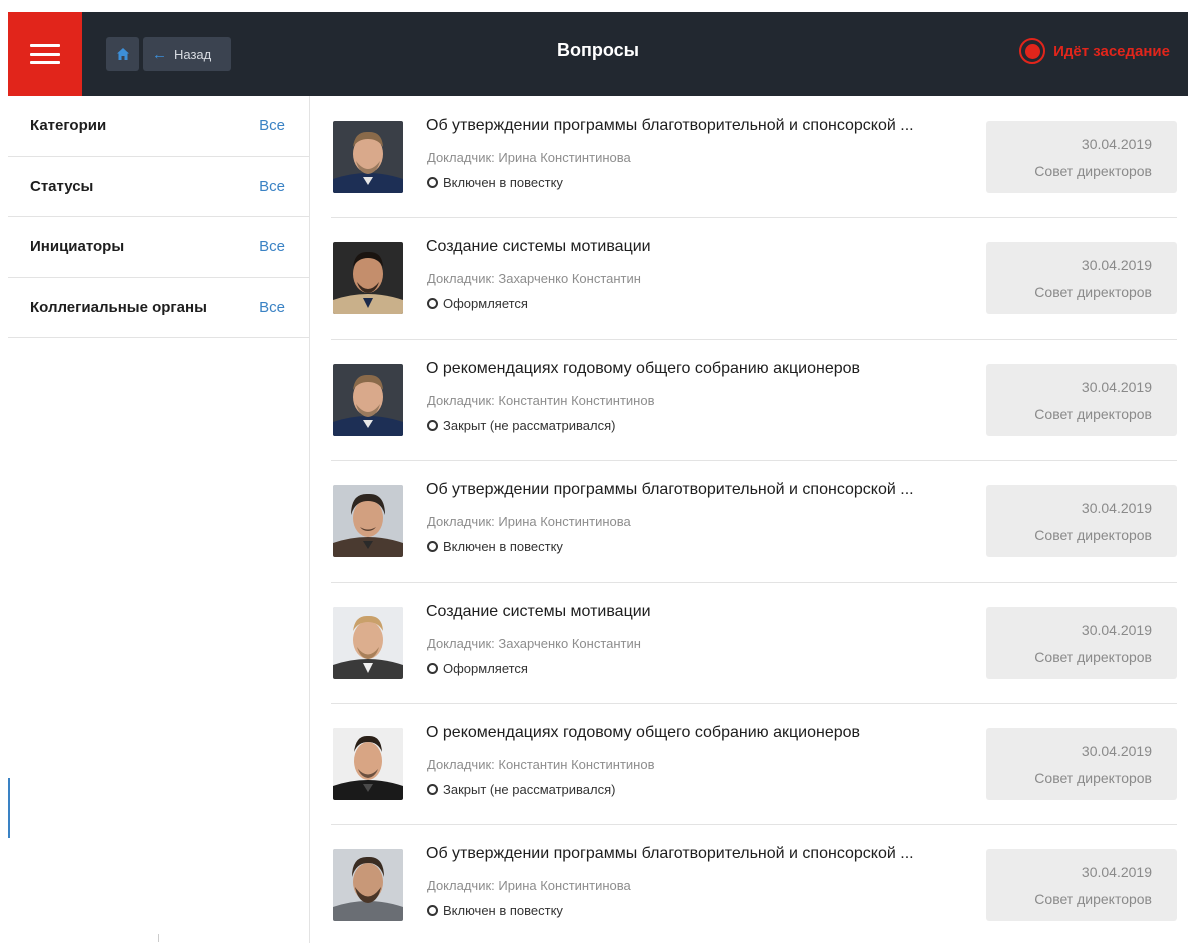 Image resolution: width=1188 pixels, height=943 pixels. I want to click on filter-label: Коллегиальные органы, so click(118, 307).